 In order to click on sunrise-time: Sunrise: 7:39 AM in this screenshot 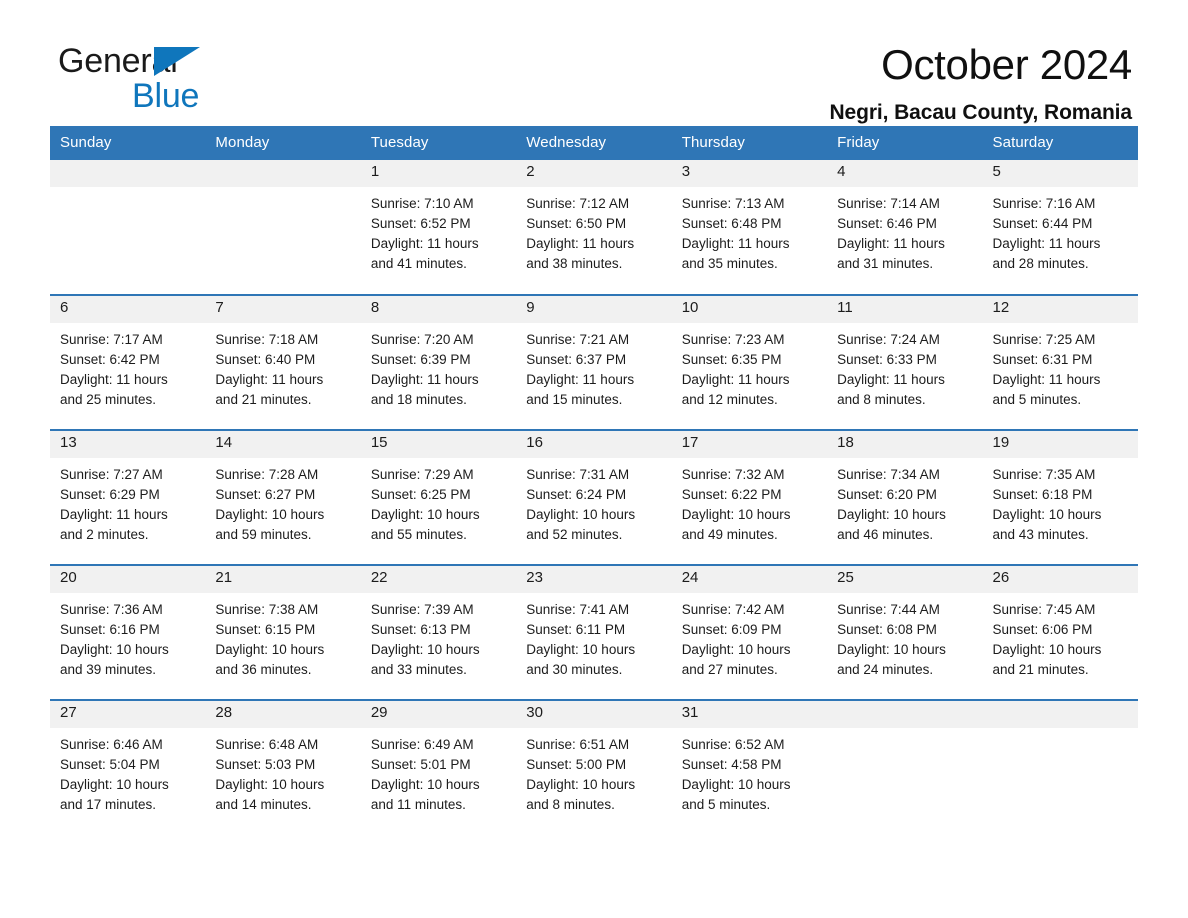, I will do `click(422, 609)`.